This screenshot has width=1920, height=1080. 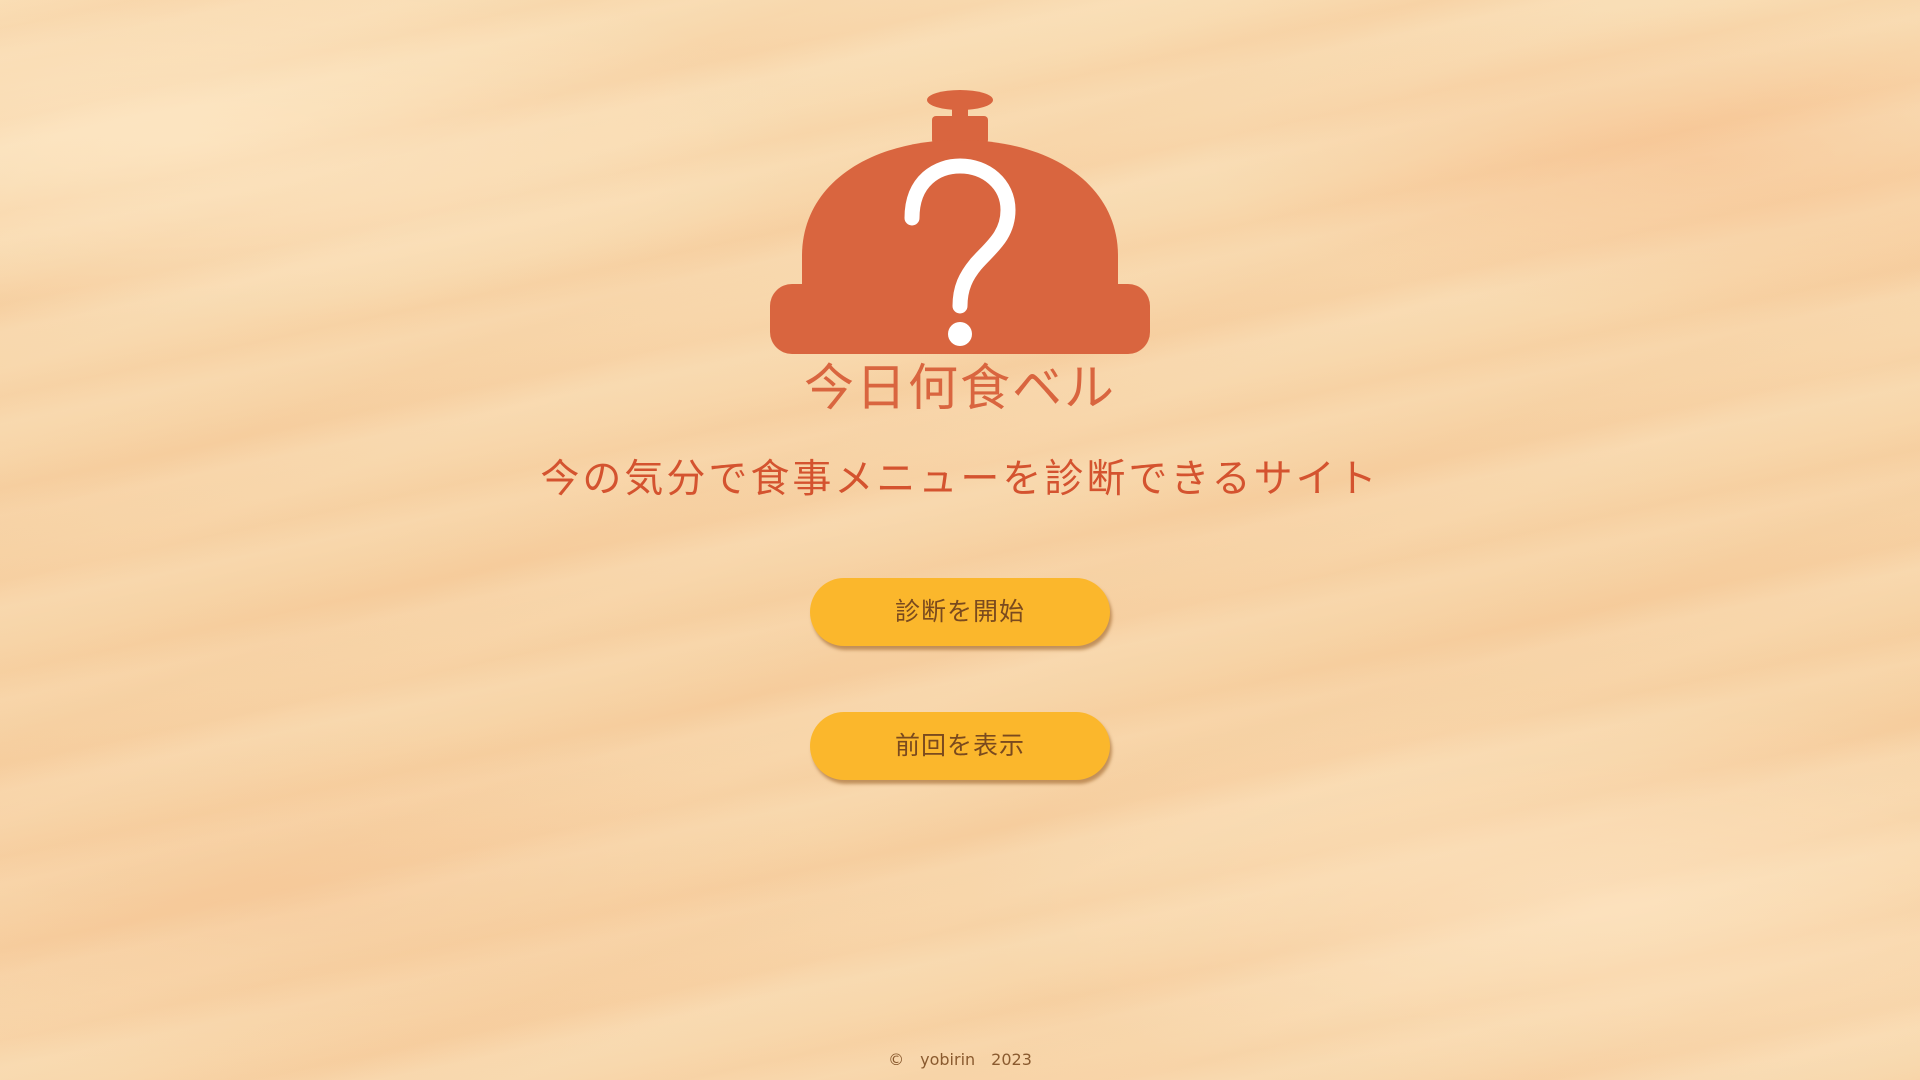 What do you see at coordinates (960, 612) in the screenshot?
I see `start-diagnosis-button: 診断を開始` at bounding box center [960, 612].